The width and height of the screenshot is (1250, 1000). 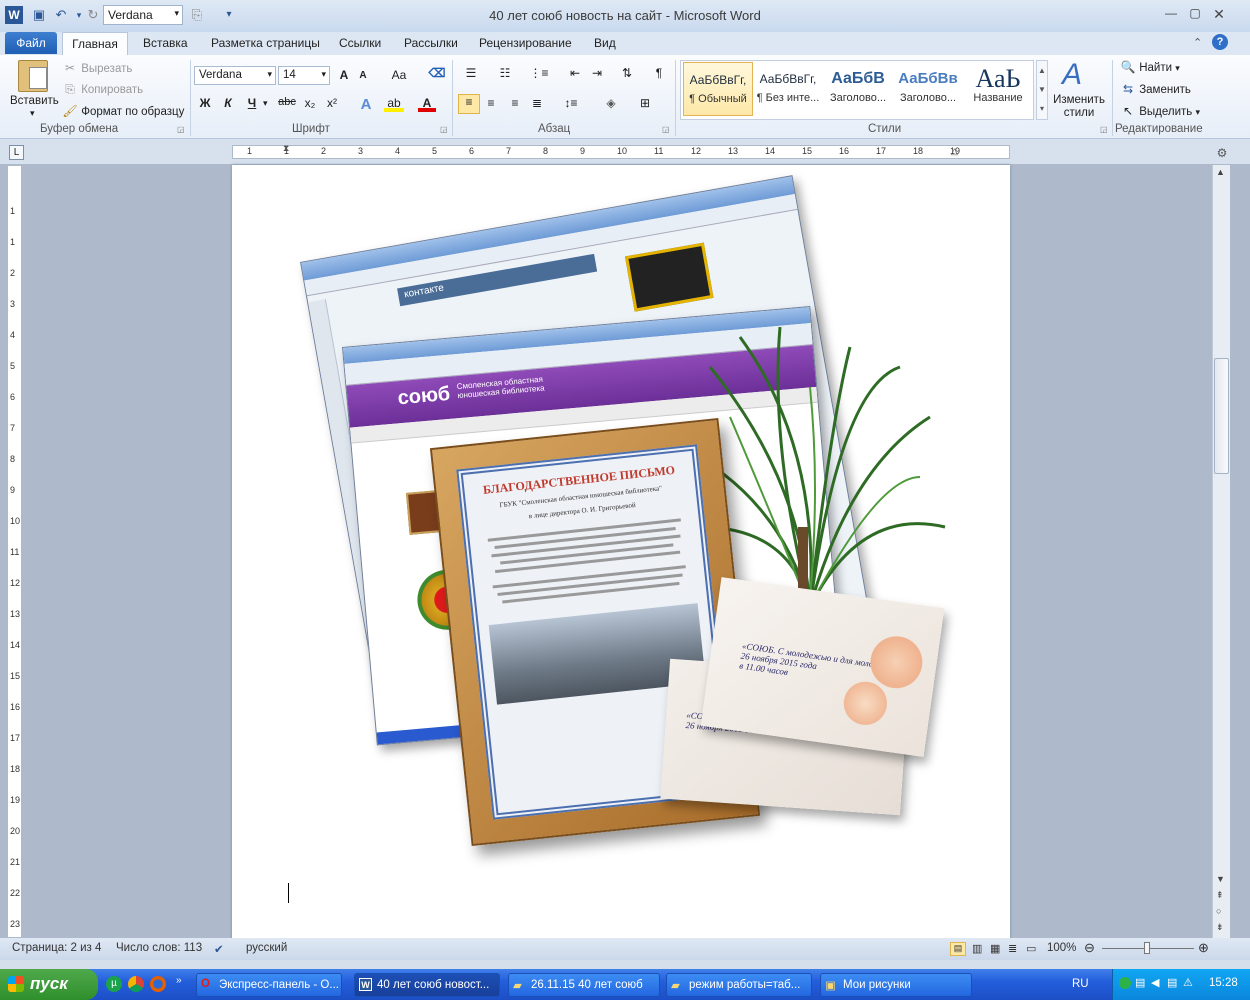 What do you see at coordinates (1222, 154) in the screenshot?
I see `view-ruler-icon: ⚙` at bounding box center [1222, 154].